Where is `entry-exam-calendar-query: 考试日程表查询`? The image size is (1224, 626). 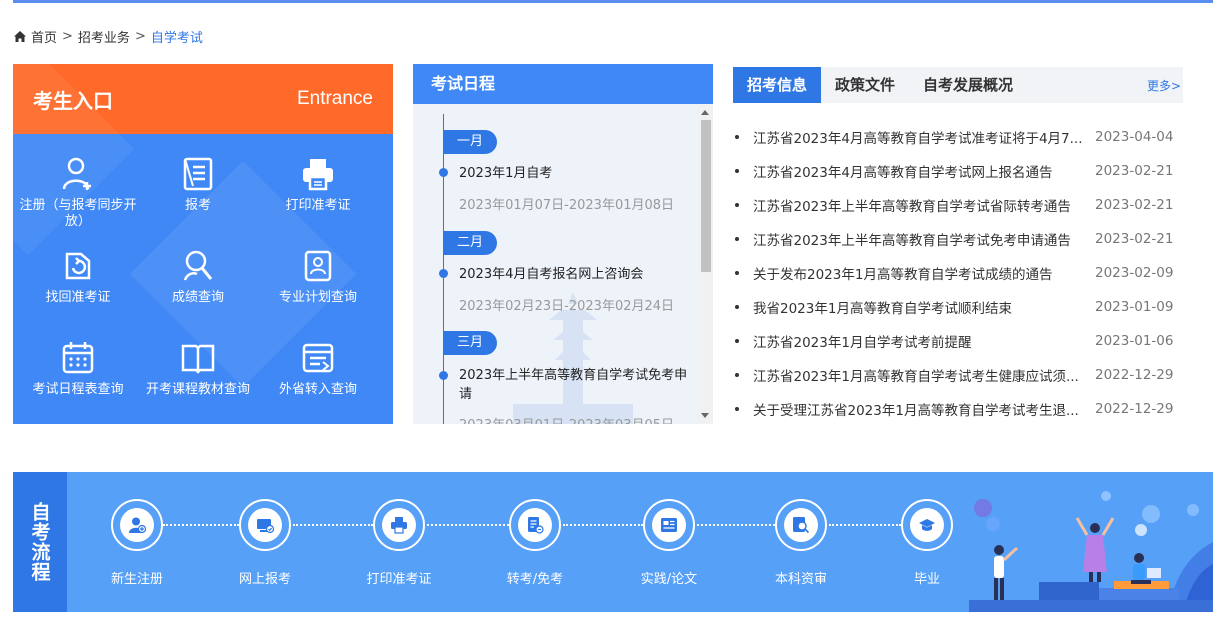 entry-exam-calendar-query: 考试日程表查询 is located at coordinates (78, 369).